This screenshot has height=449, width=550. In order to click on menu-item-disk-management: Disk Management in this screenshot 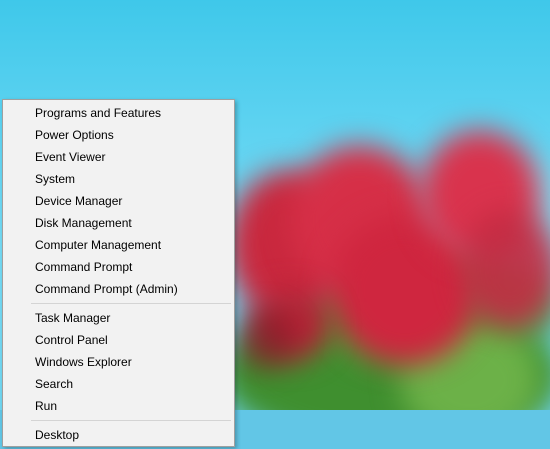, I will do `click(118, 223)`.